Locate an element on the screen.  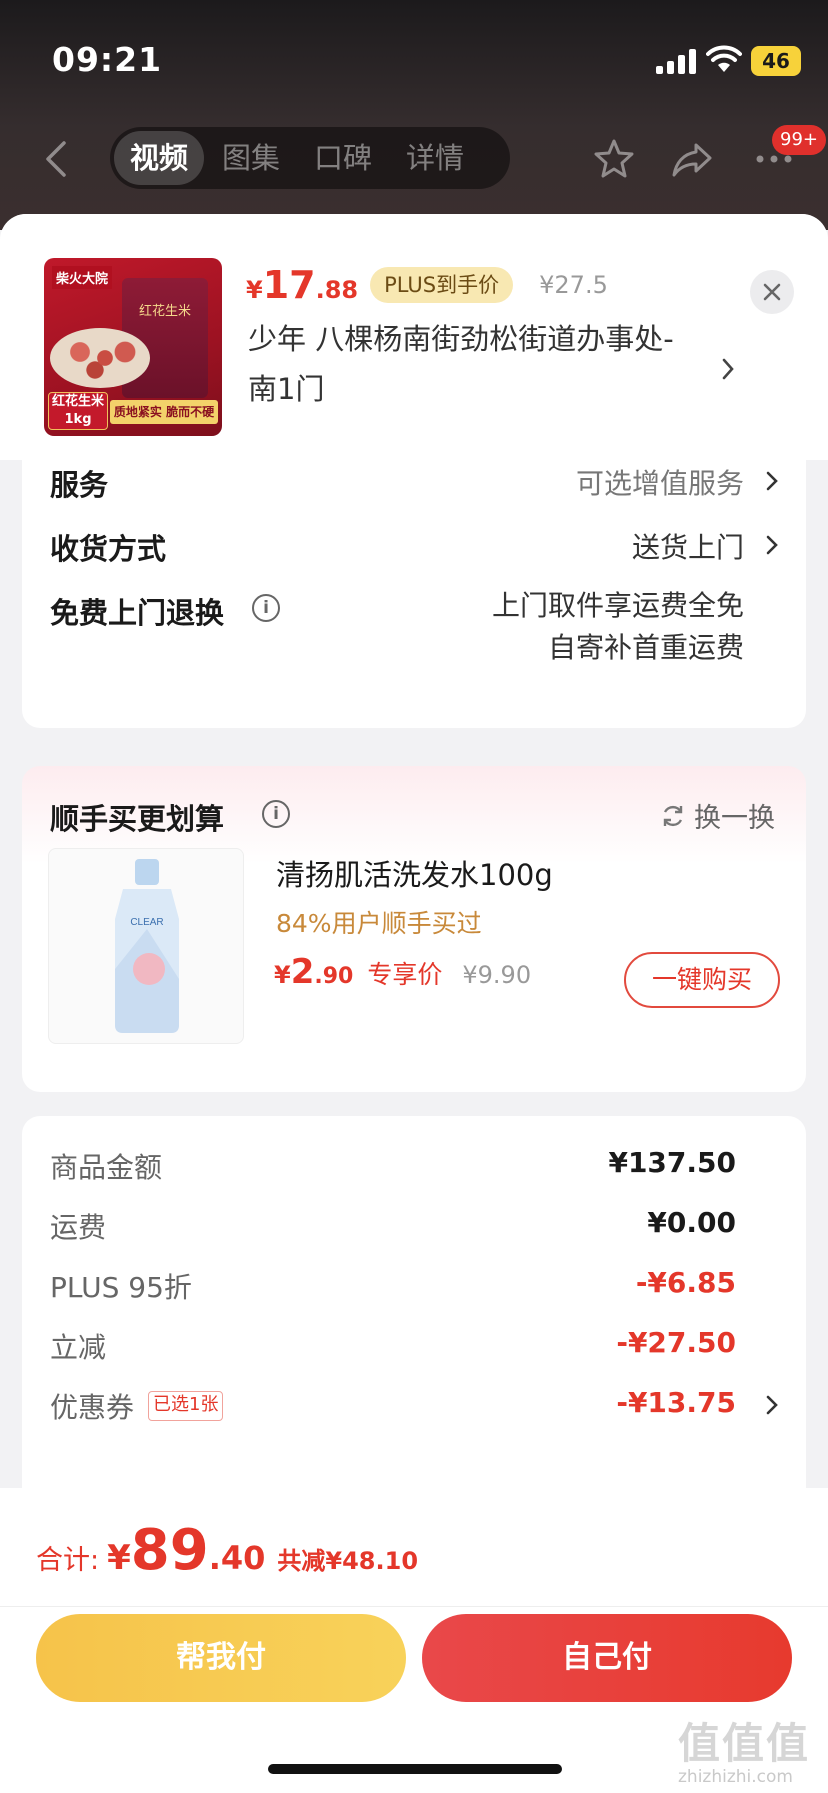
quality-tag: 质地紧实 脆而不硬 is located at coordinates (164, 412).